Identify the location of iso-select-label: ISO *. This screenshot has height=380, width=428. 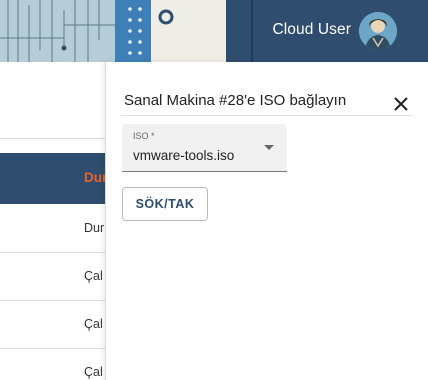
(144, 136).